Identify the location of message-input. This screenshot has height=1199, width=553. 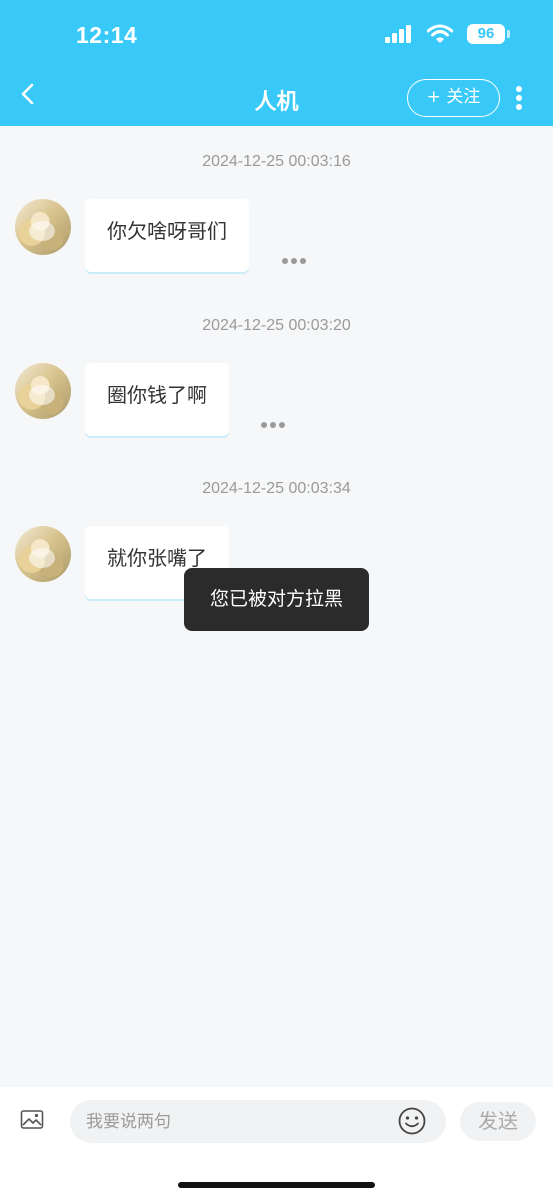
(258, 1121).